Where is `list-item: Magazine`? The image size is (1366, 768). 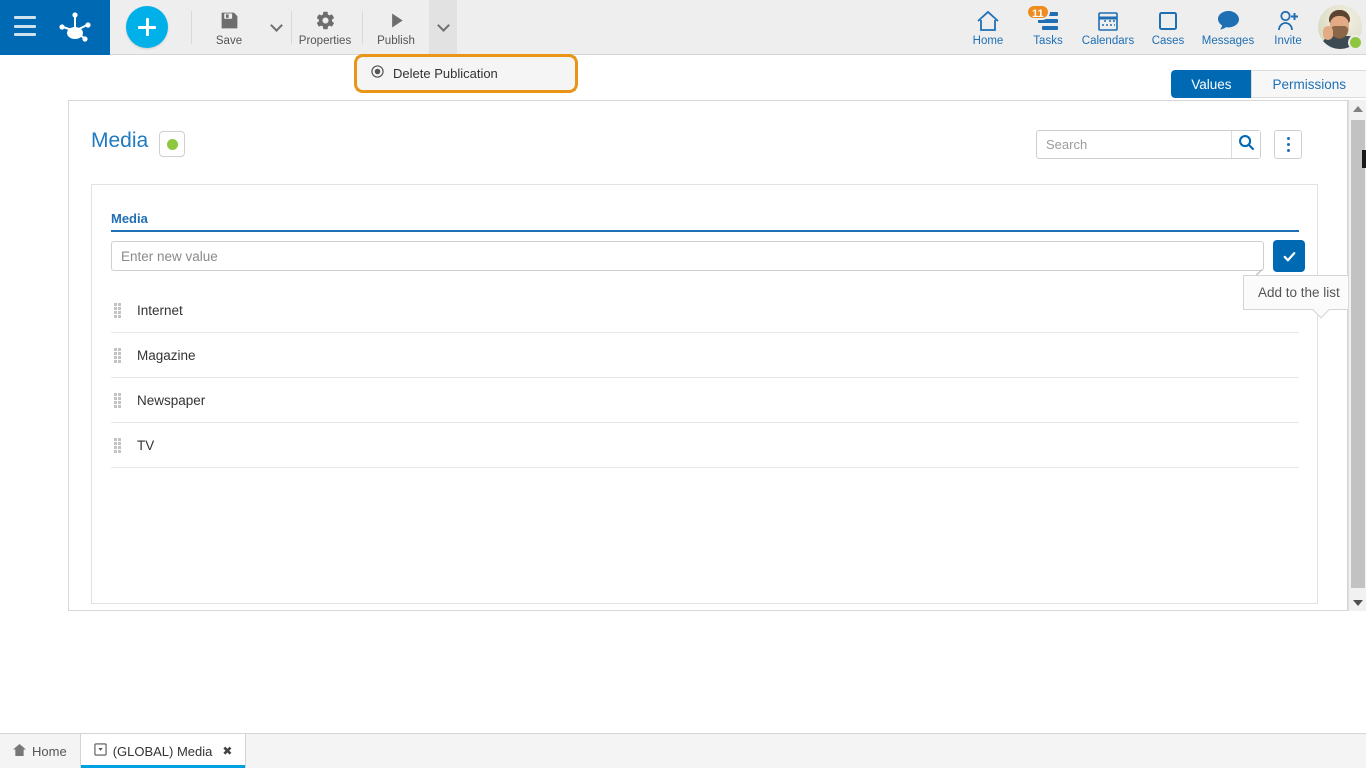 list-item: Magazine is located at coordinates (705, 355).